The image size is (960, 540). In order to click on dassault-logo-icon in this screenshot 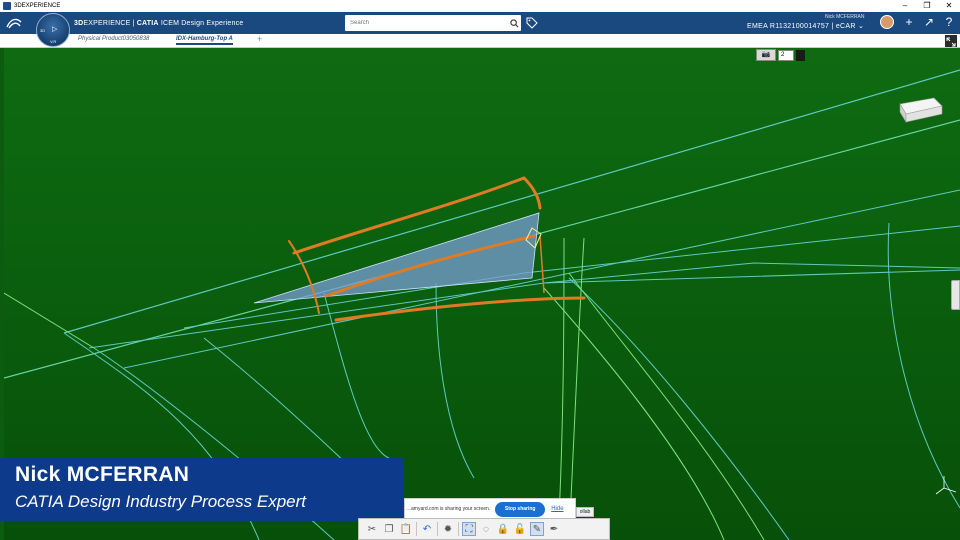, I will do `click(14, 23)`.